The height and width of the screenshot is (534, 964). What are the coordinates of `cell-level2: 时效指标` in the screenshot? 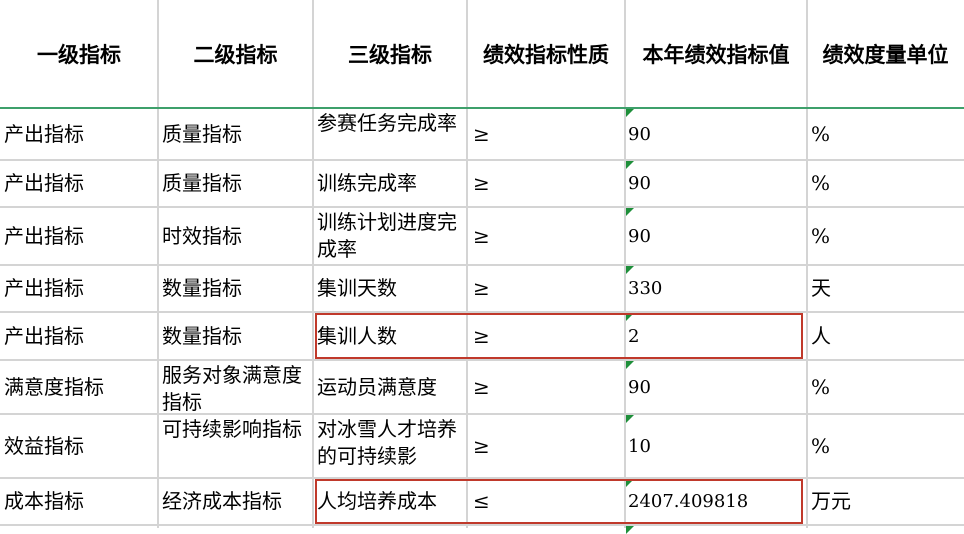 It's located at (235, 236).